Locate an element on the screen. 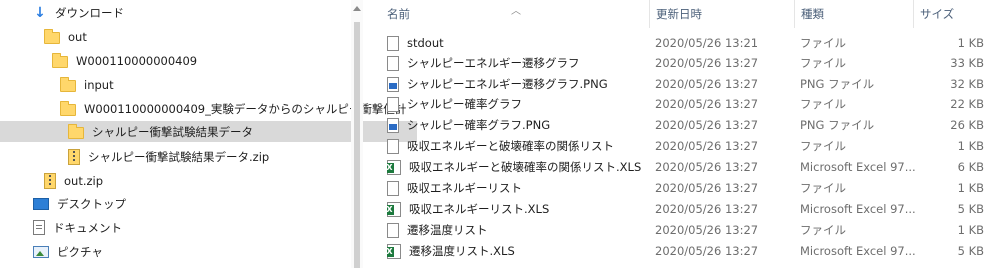  file-name: 遷移温度リスト is located at coordinates (447, 230).